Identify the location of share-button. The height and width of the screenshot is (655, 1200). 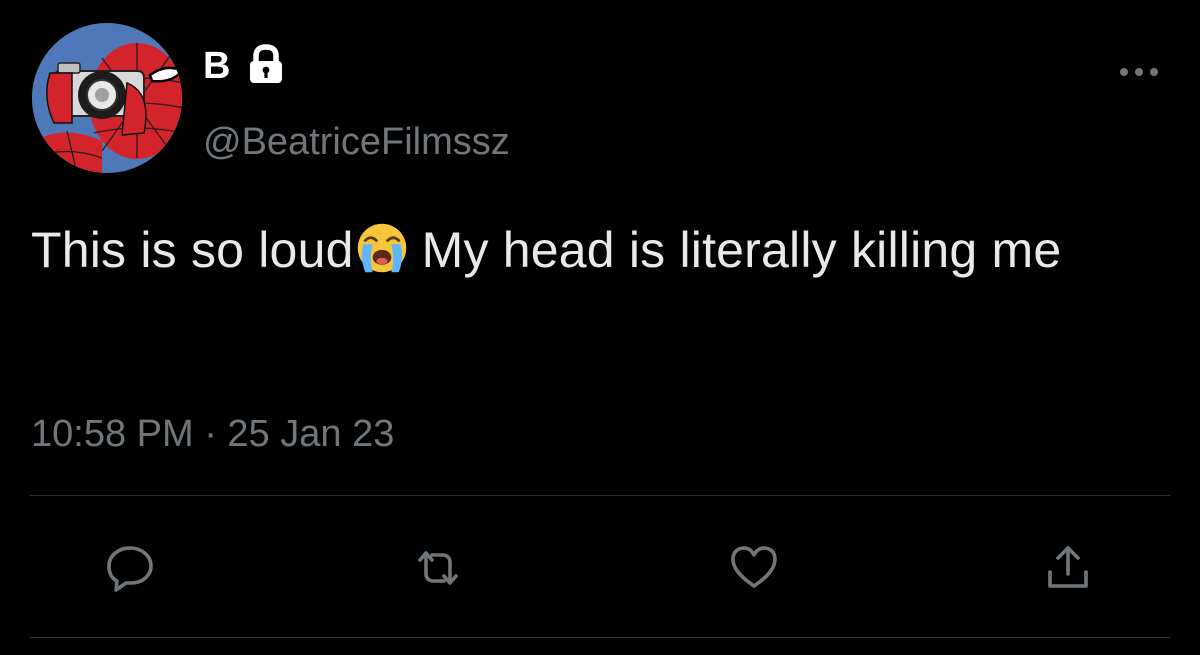
(1068, 568).